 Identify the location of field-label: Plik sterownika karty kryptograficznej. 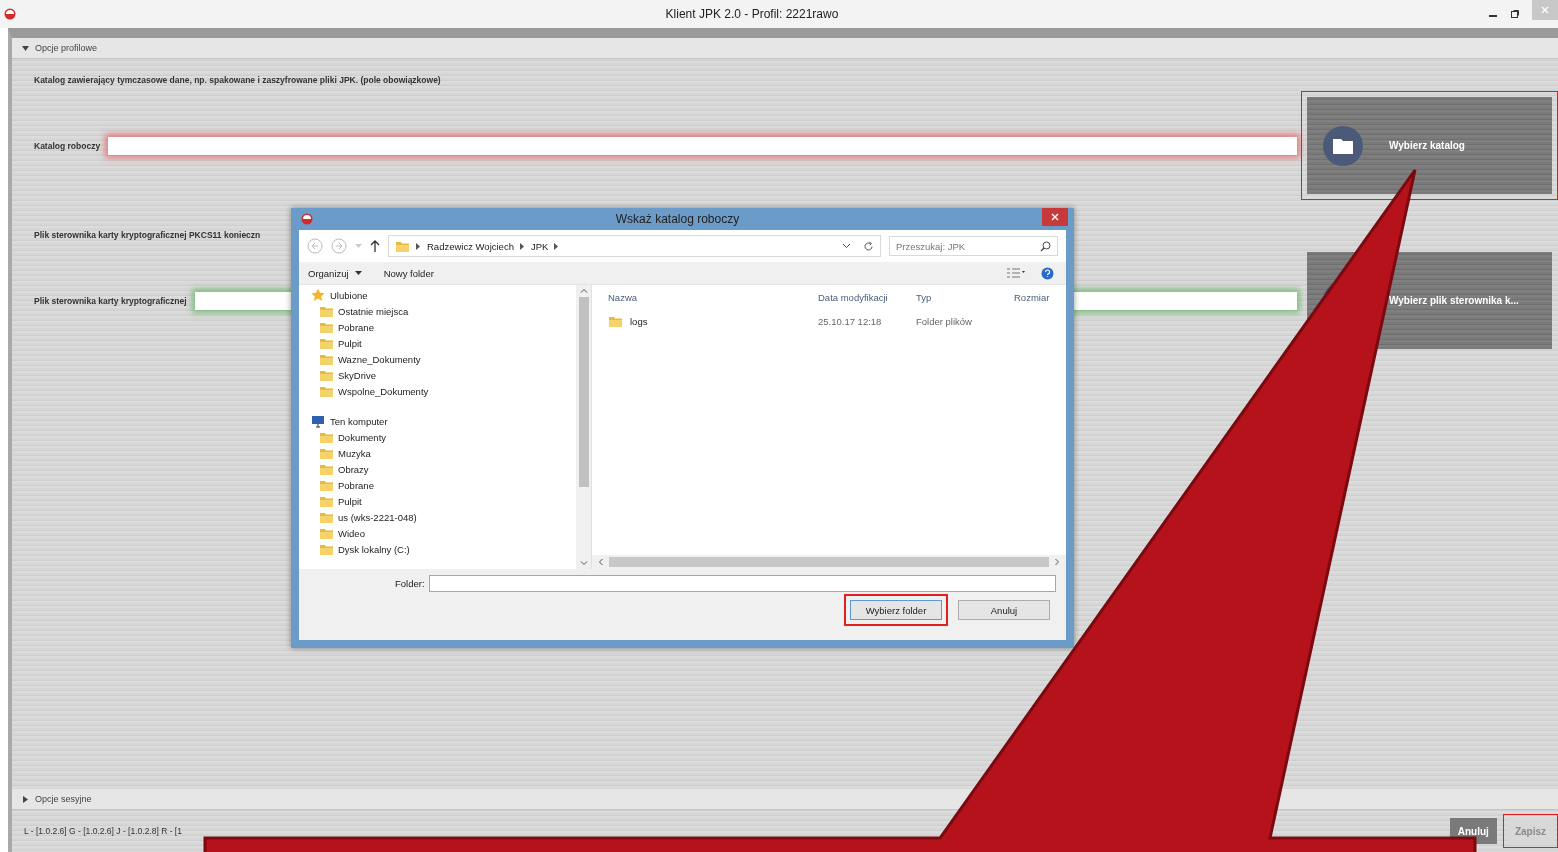
(110, 300).